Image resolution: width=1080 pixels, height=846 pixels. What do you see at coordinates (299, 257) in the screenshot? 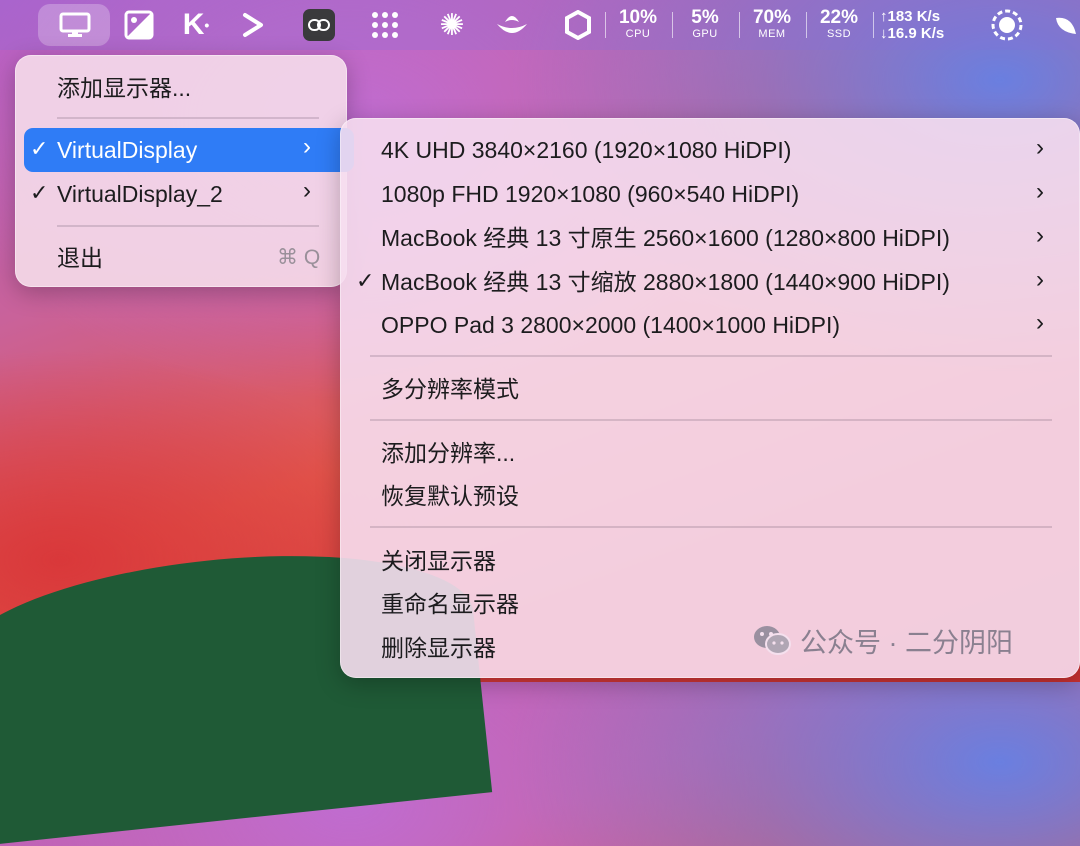
I see `quit-shortcut: ⌘ Q` at bounding box center [299, 257].